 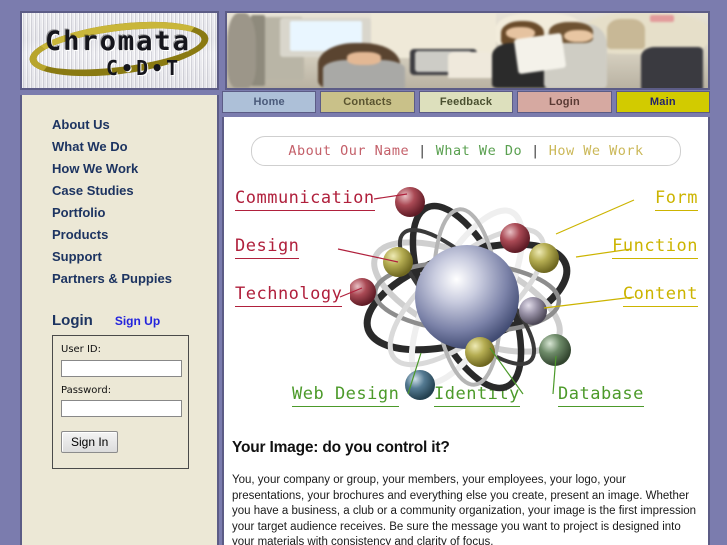 I want to click on content-headline: Your Image: do you control it?, so click(x=341, y=447).